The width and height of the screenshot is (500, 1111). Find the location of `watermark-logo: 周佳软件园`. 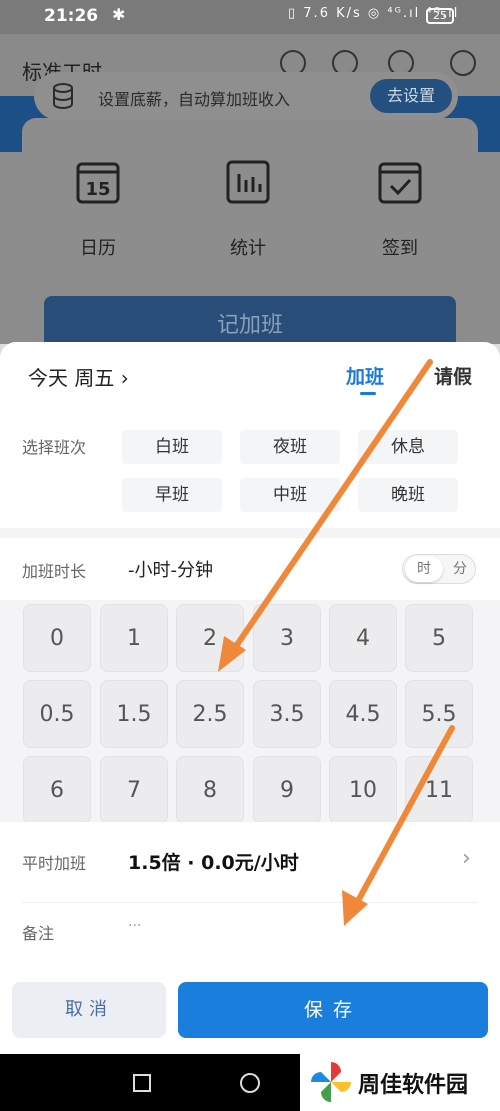

watermark-logo: 周佳软件园 is located at coordinates (400, 1082).